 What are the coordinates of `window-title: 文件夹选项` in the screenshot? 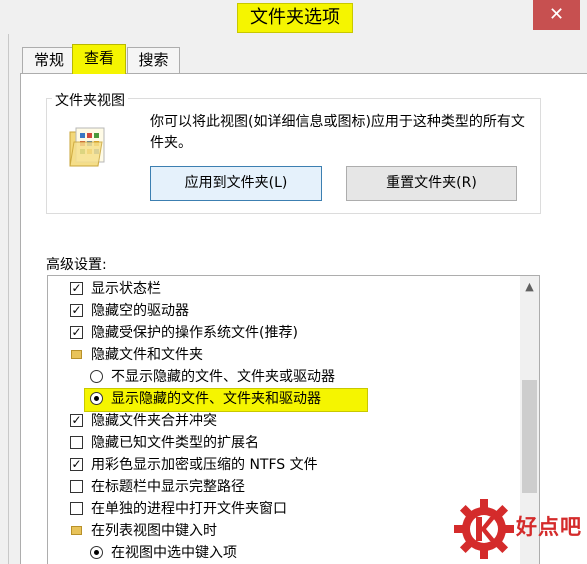 It's located at (295, 18).